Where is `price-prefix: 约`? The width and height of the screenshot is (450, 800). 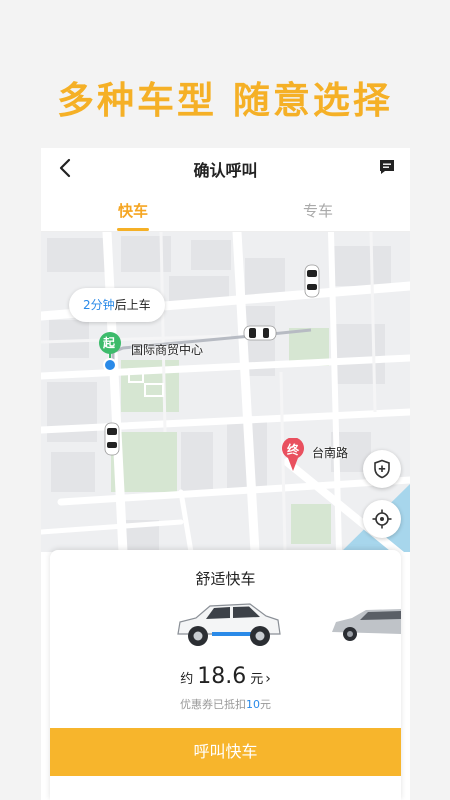 price-prefix: 约 is located at coordinates (187, 679).